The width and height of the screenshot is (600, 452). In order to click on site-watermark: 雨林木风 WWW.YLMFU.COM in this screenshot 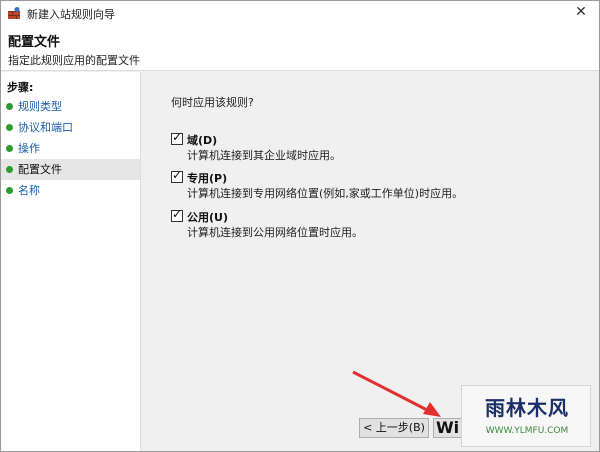, I will do `click(526, 416)`.